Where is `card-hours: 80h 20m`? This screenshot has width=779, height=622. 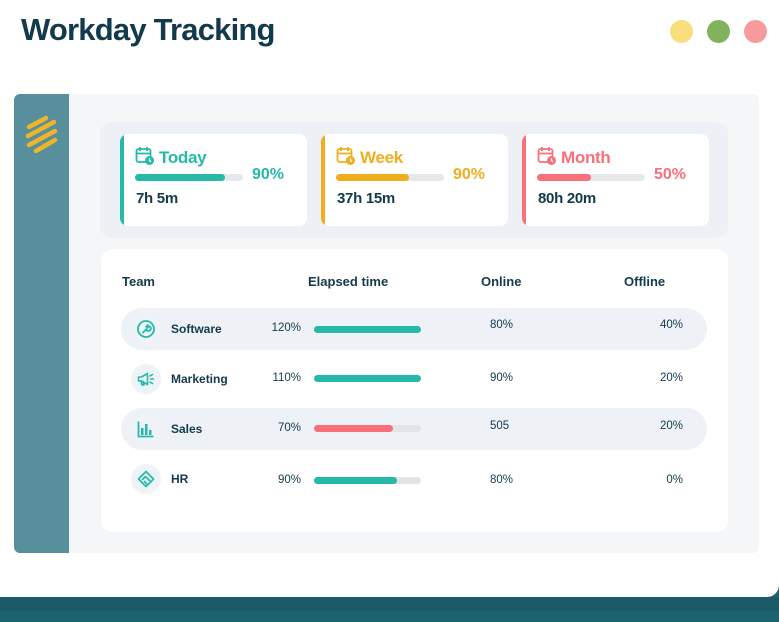 card-hours: 80h 20m is located at coordinates (567, 198).